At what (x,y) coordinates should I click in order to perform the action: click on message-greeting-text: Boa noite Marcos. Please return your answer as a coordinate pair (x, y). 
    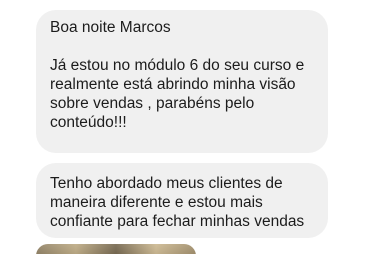
    Looking at the image, I should click on (110, 27).